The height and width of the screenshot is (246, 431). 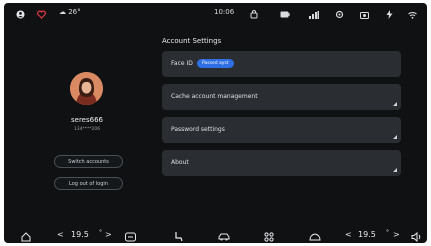 I want to click on logout-button: Log out of login, so click(x=88, y=183).